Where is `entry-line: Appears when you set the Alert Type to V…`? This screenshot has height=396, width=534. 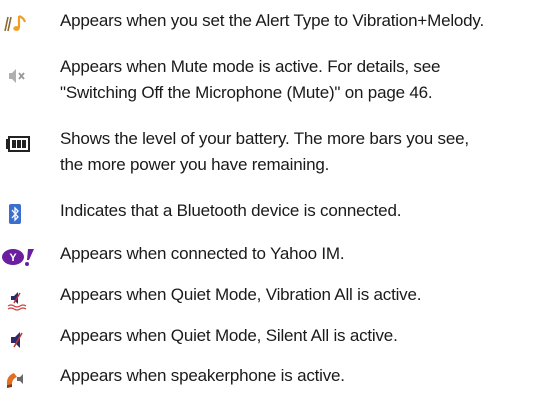 entry-line: Appears when you set the Alert Type to V… is located at coordinates (272, 20).